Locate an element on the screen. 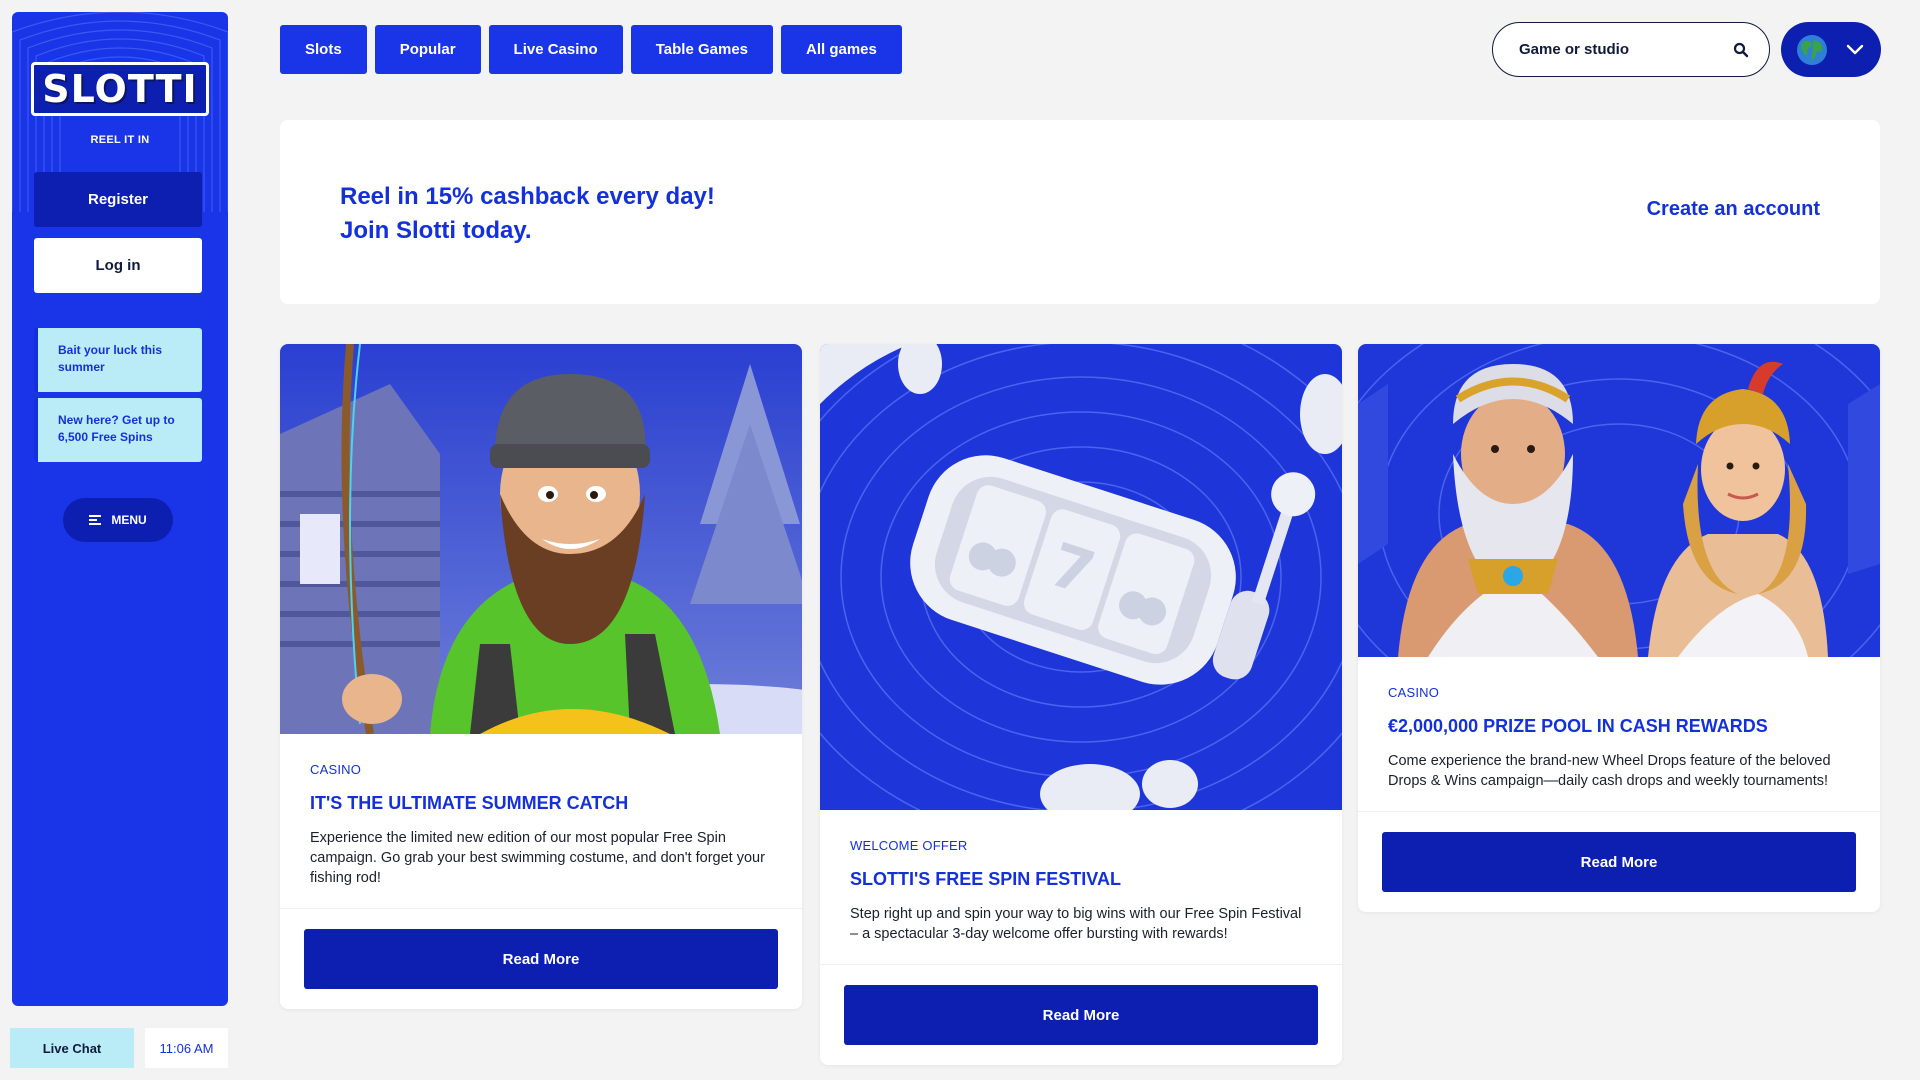  tab-table-games: Table Games is located at coordinates (701, 49).